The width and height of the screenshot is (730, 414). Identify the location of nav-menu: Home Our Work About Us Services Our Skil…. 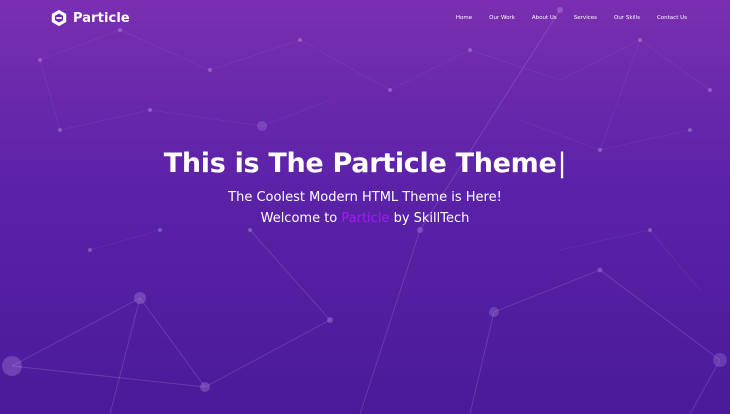
(571, 18).